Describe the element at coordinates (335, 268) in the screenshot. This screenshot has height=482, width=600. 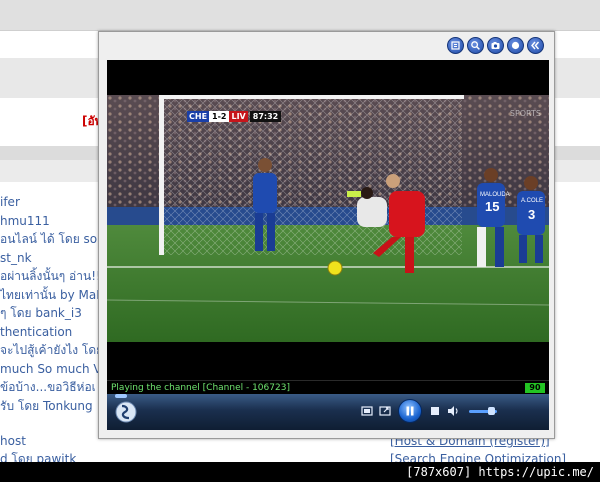
I see `football-ball` at that location.